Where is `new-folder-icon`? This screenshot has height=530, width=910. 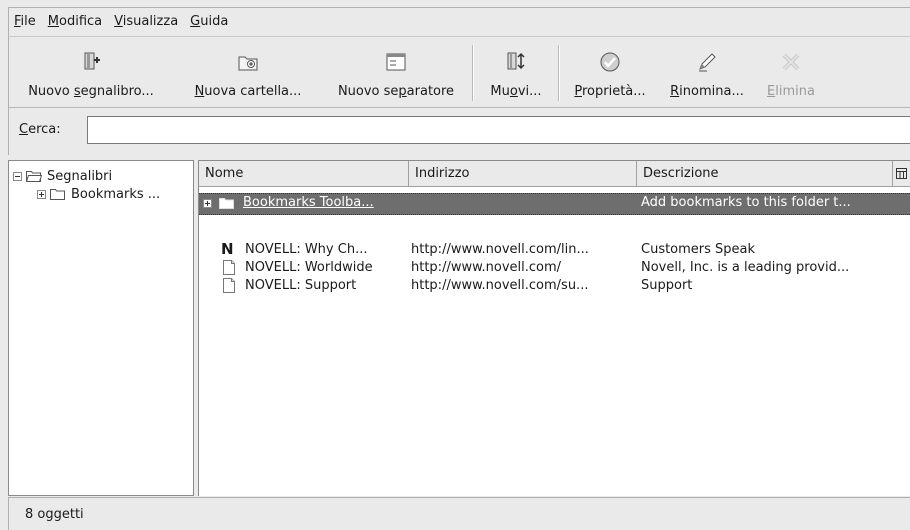 new-folder-icon is located at coordinates (248, 63).